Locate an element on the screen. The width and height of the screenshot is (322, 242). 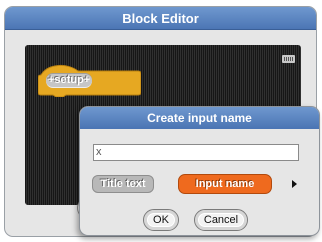
block-label-slot: +setup+ is located at coordinates (69, 80).